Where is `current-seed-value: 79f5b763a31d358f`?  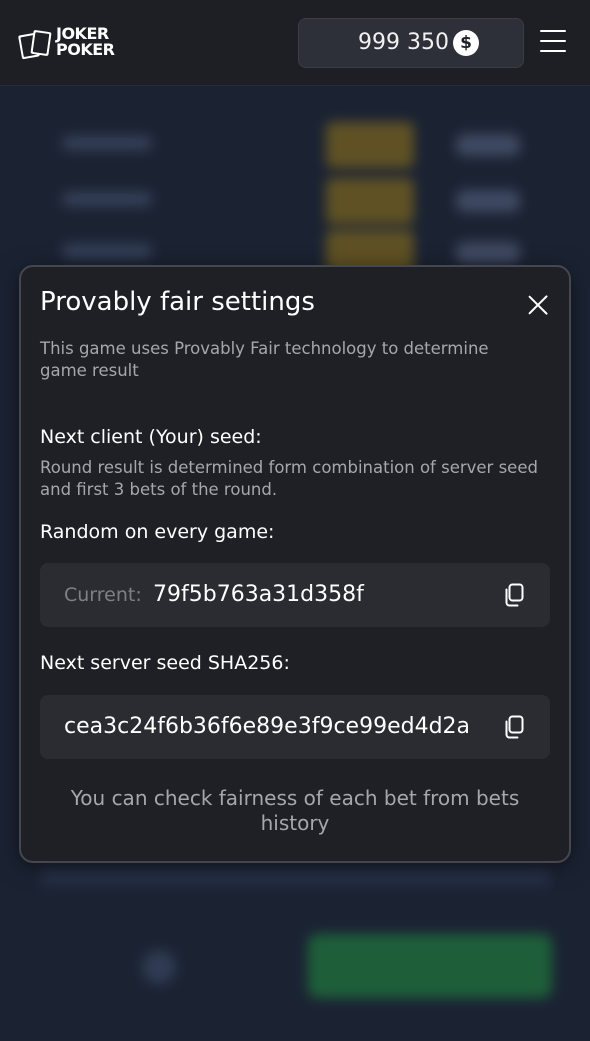 current-seed-value: 79f5b763a31d358f is located at coordinates (258, 594).